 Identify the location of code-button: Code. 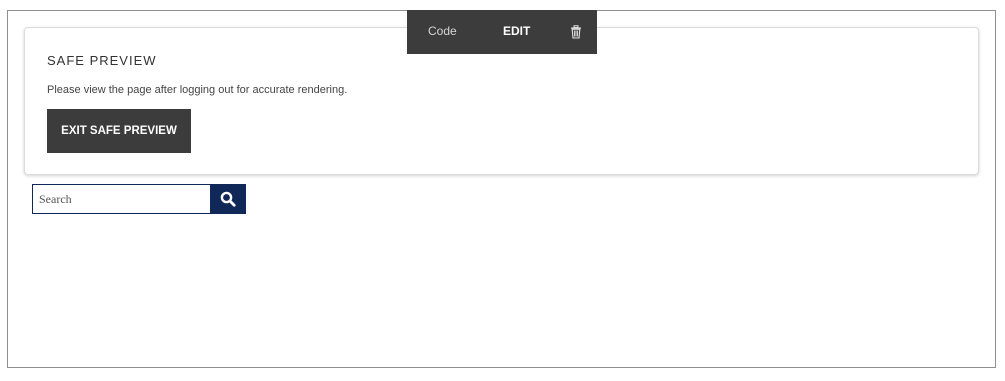
(442, 31).